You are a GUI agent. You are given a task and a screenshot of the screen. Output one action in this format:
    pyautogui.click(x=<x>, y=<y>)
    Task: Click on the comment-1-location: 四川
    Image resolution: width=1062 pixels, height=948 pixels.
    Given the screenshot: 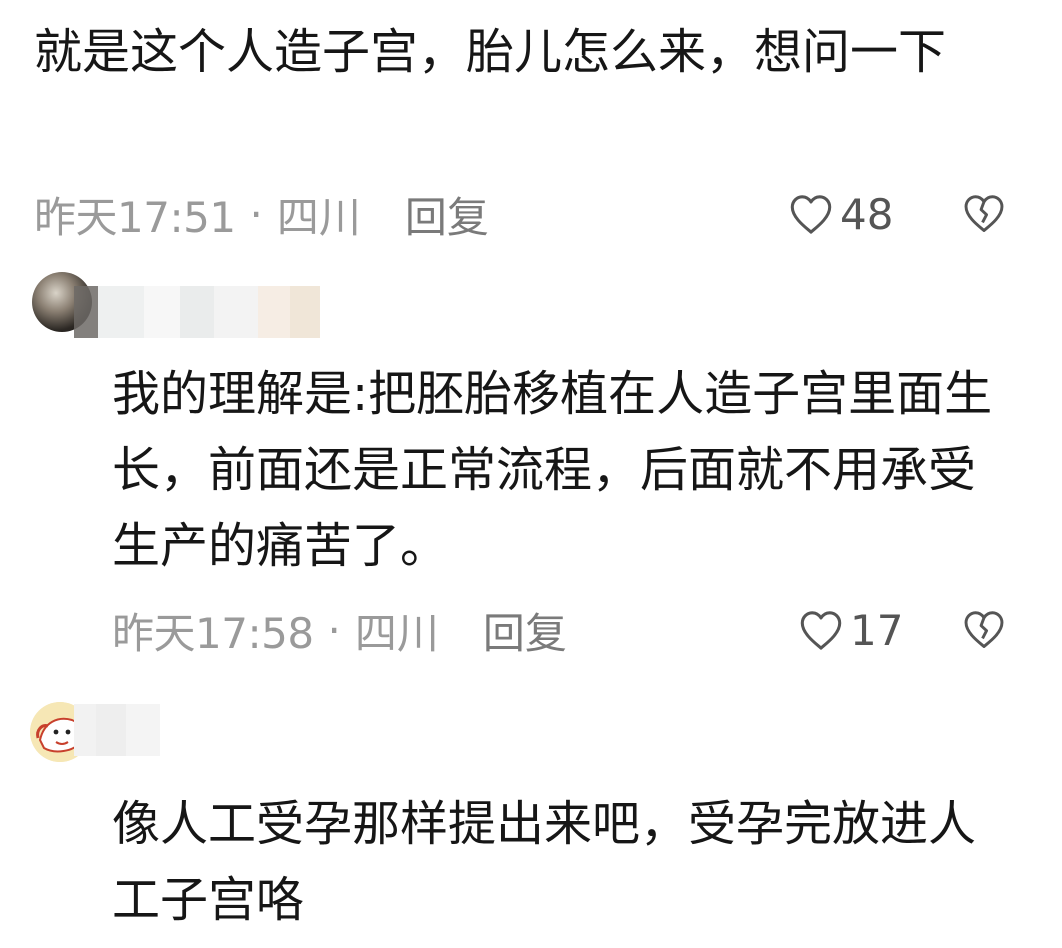 What is the action you would take?
    pyautogui.click(x=318, y=217)
    